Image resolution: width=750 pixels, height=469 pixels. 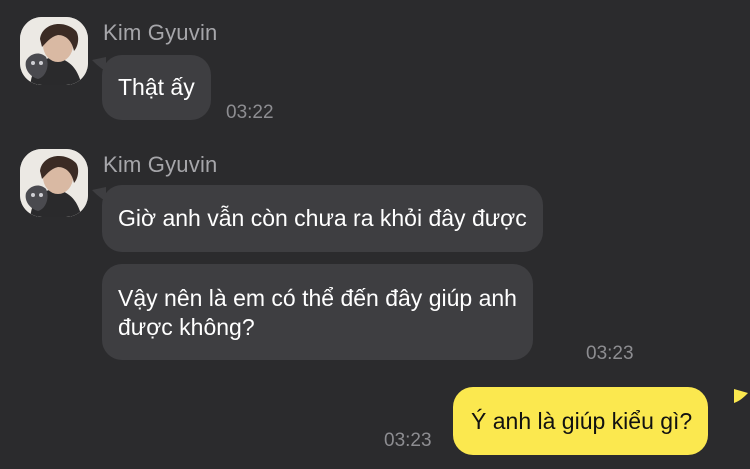 I want to click on outgoing-bubble-tail-icon, so click(x=741, y=396).